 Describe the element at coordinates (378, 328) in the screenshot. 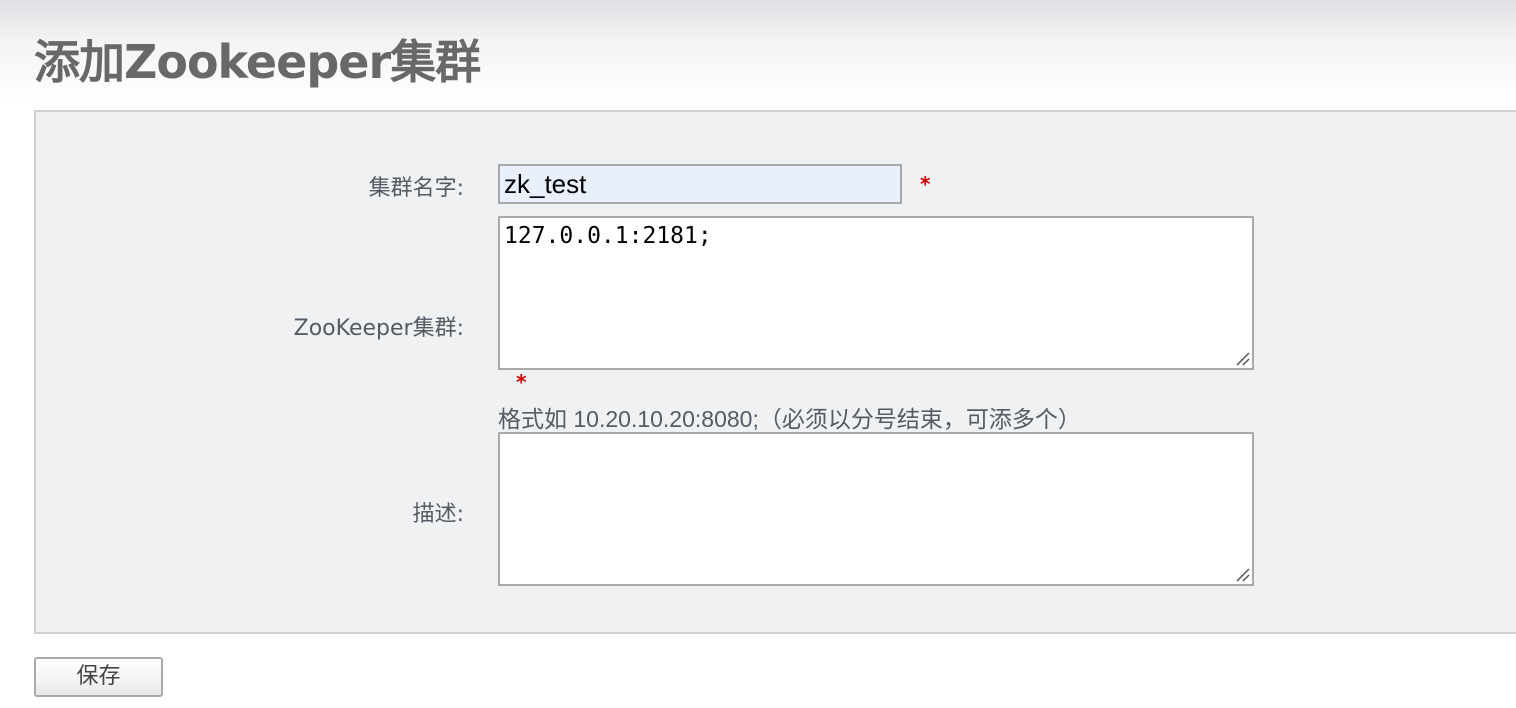

I see `zk-cluster-label: ZooKeeper集群:` at that location.